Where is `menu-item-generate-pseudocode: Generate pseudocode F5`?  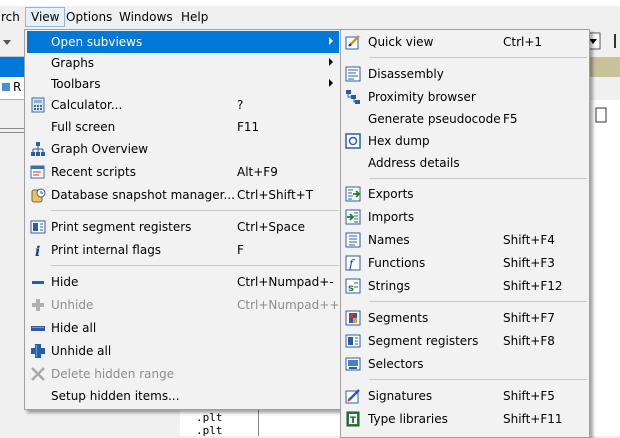 menu-item-generate-pseudocode: Generate pseudocode F5 is located at coordinates (465, 119).